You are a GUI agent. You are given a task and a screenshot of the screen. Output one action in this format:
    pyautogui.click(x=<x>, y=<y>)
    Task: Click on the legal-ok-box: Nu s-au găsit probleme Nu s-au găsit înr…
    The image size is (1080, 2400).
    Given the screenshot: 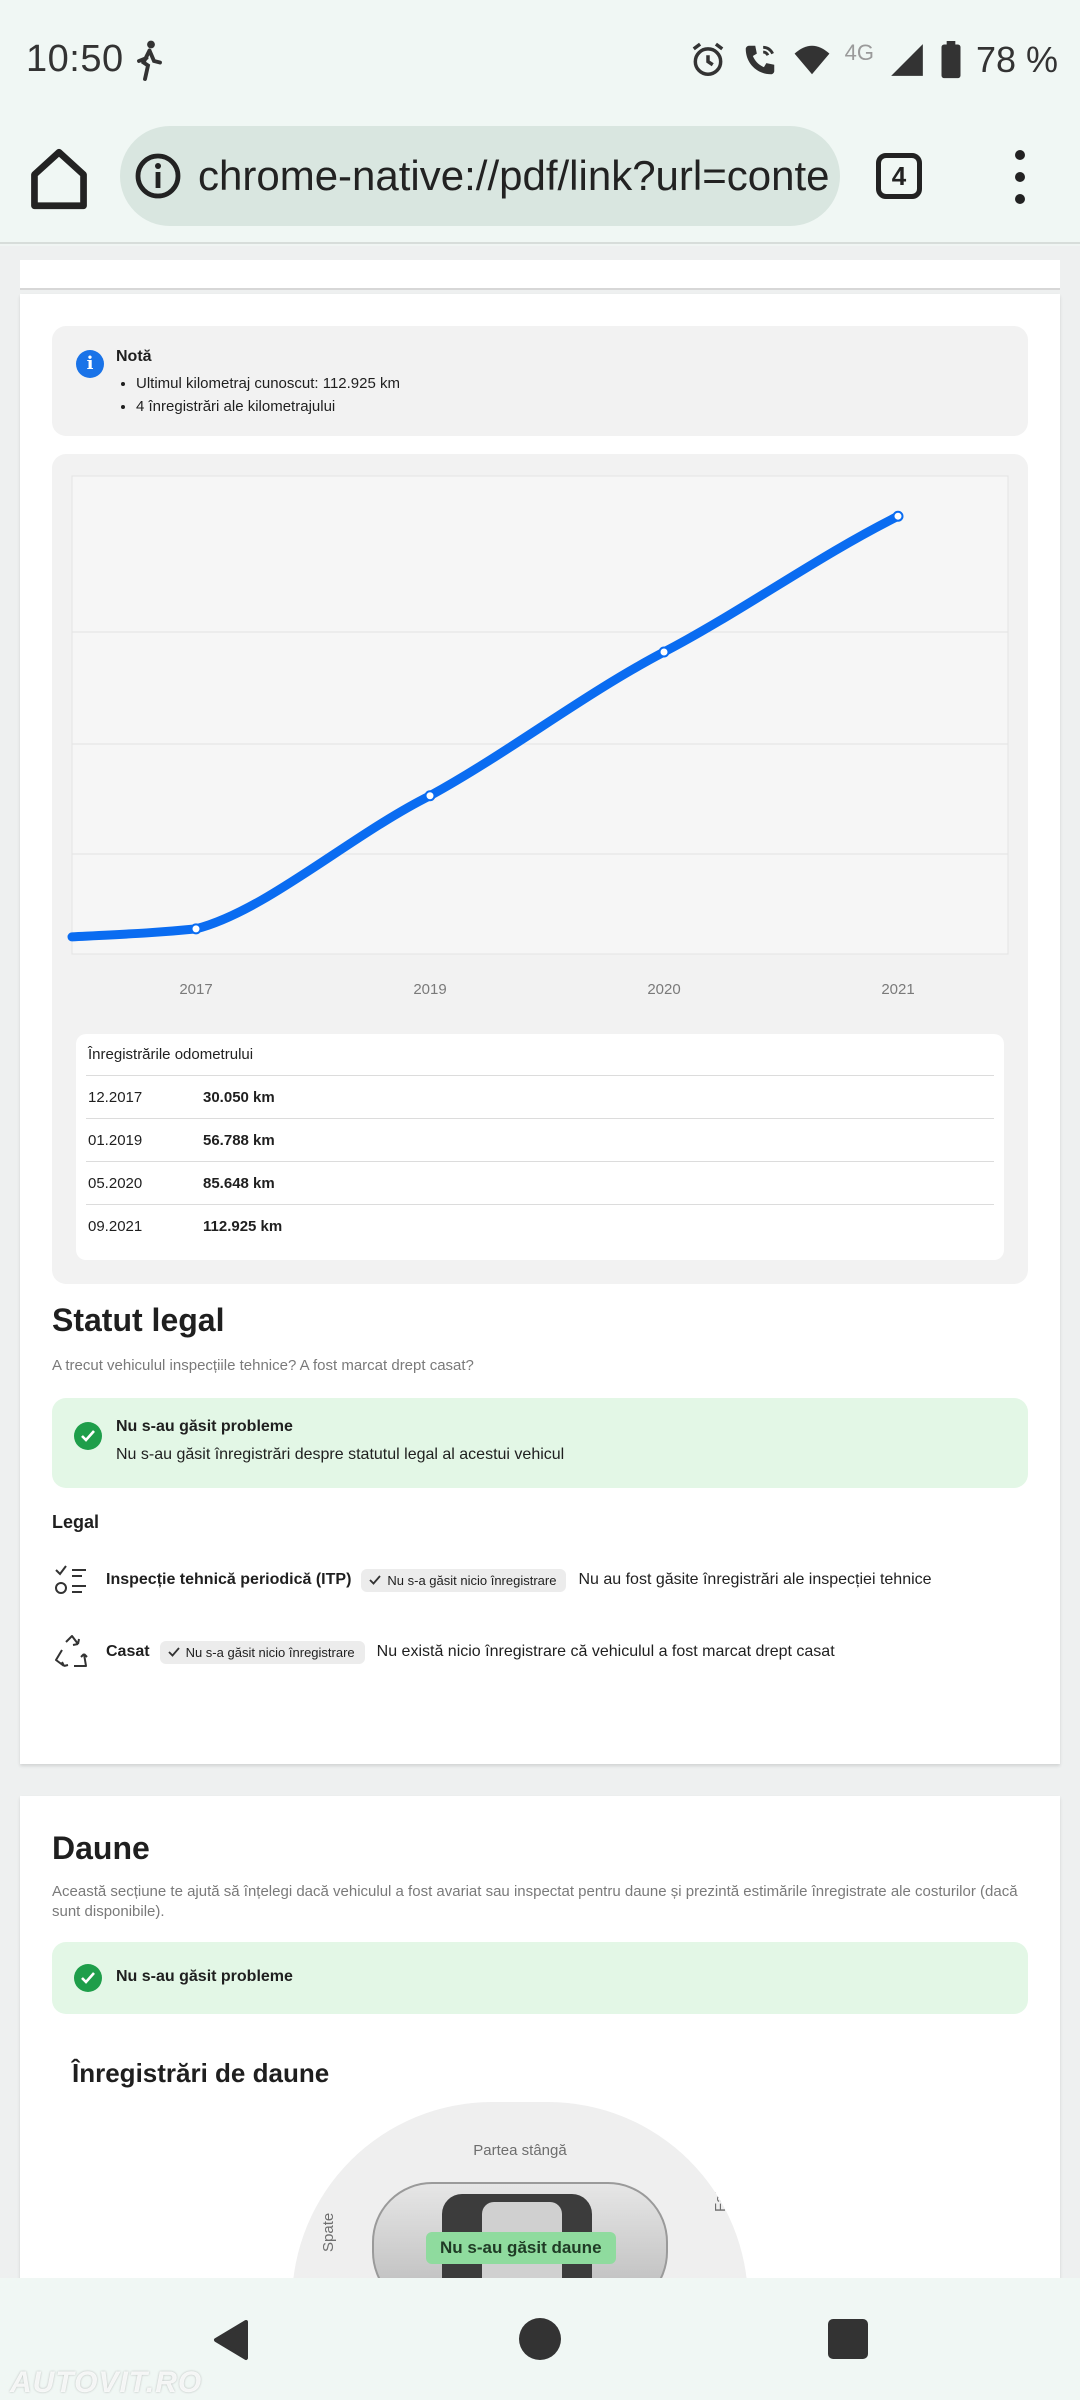 What is the action you would take?
    pyautogui.click(x=540, y=1443)
    